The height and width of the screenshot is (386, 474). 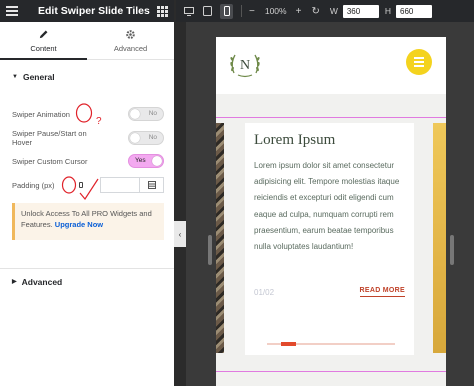 I want to click on custom-cursor-toggle: Yes, so click(x=146, y=161).